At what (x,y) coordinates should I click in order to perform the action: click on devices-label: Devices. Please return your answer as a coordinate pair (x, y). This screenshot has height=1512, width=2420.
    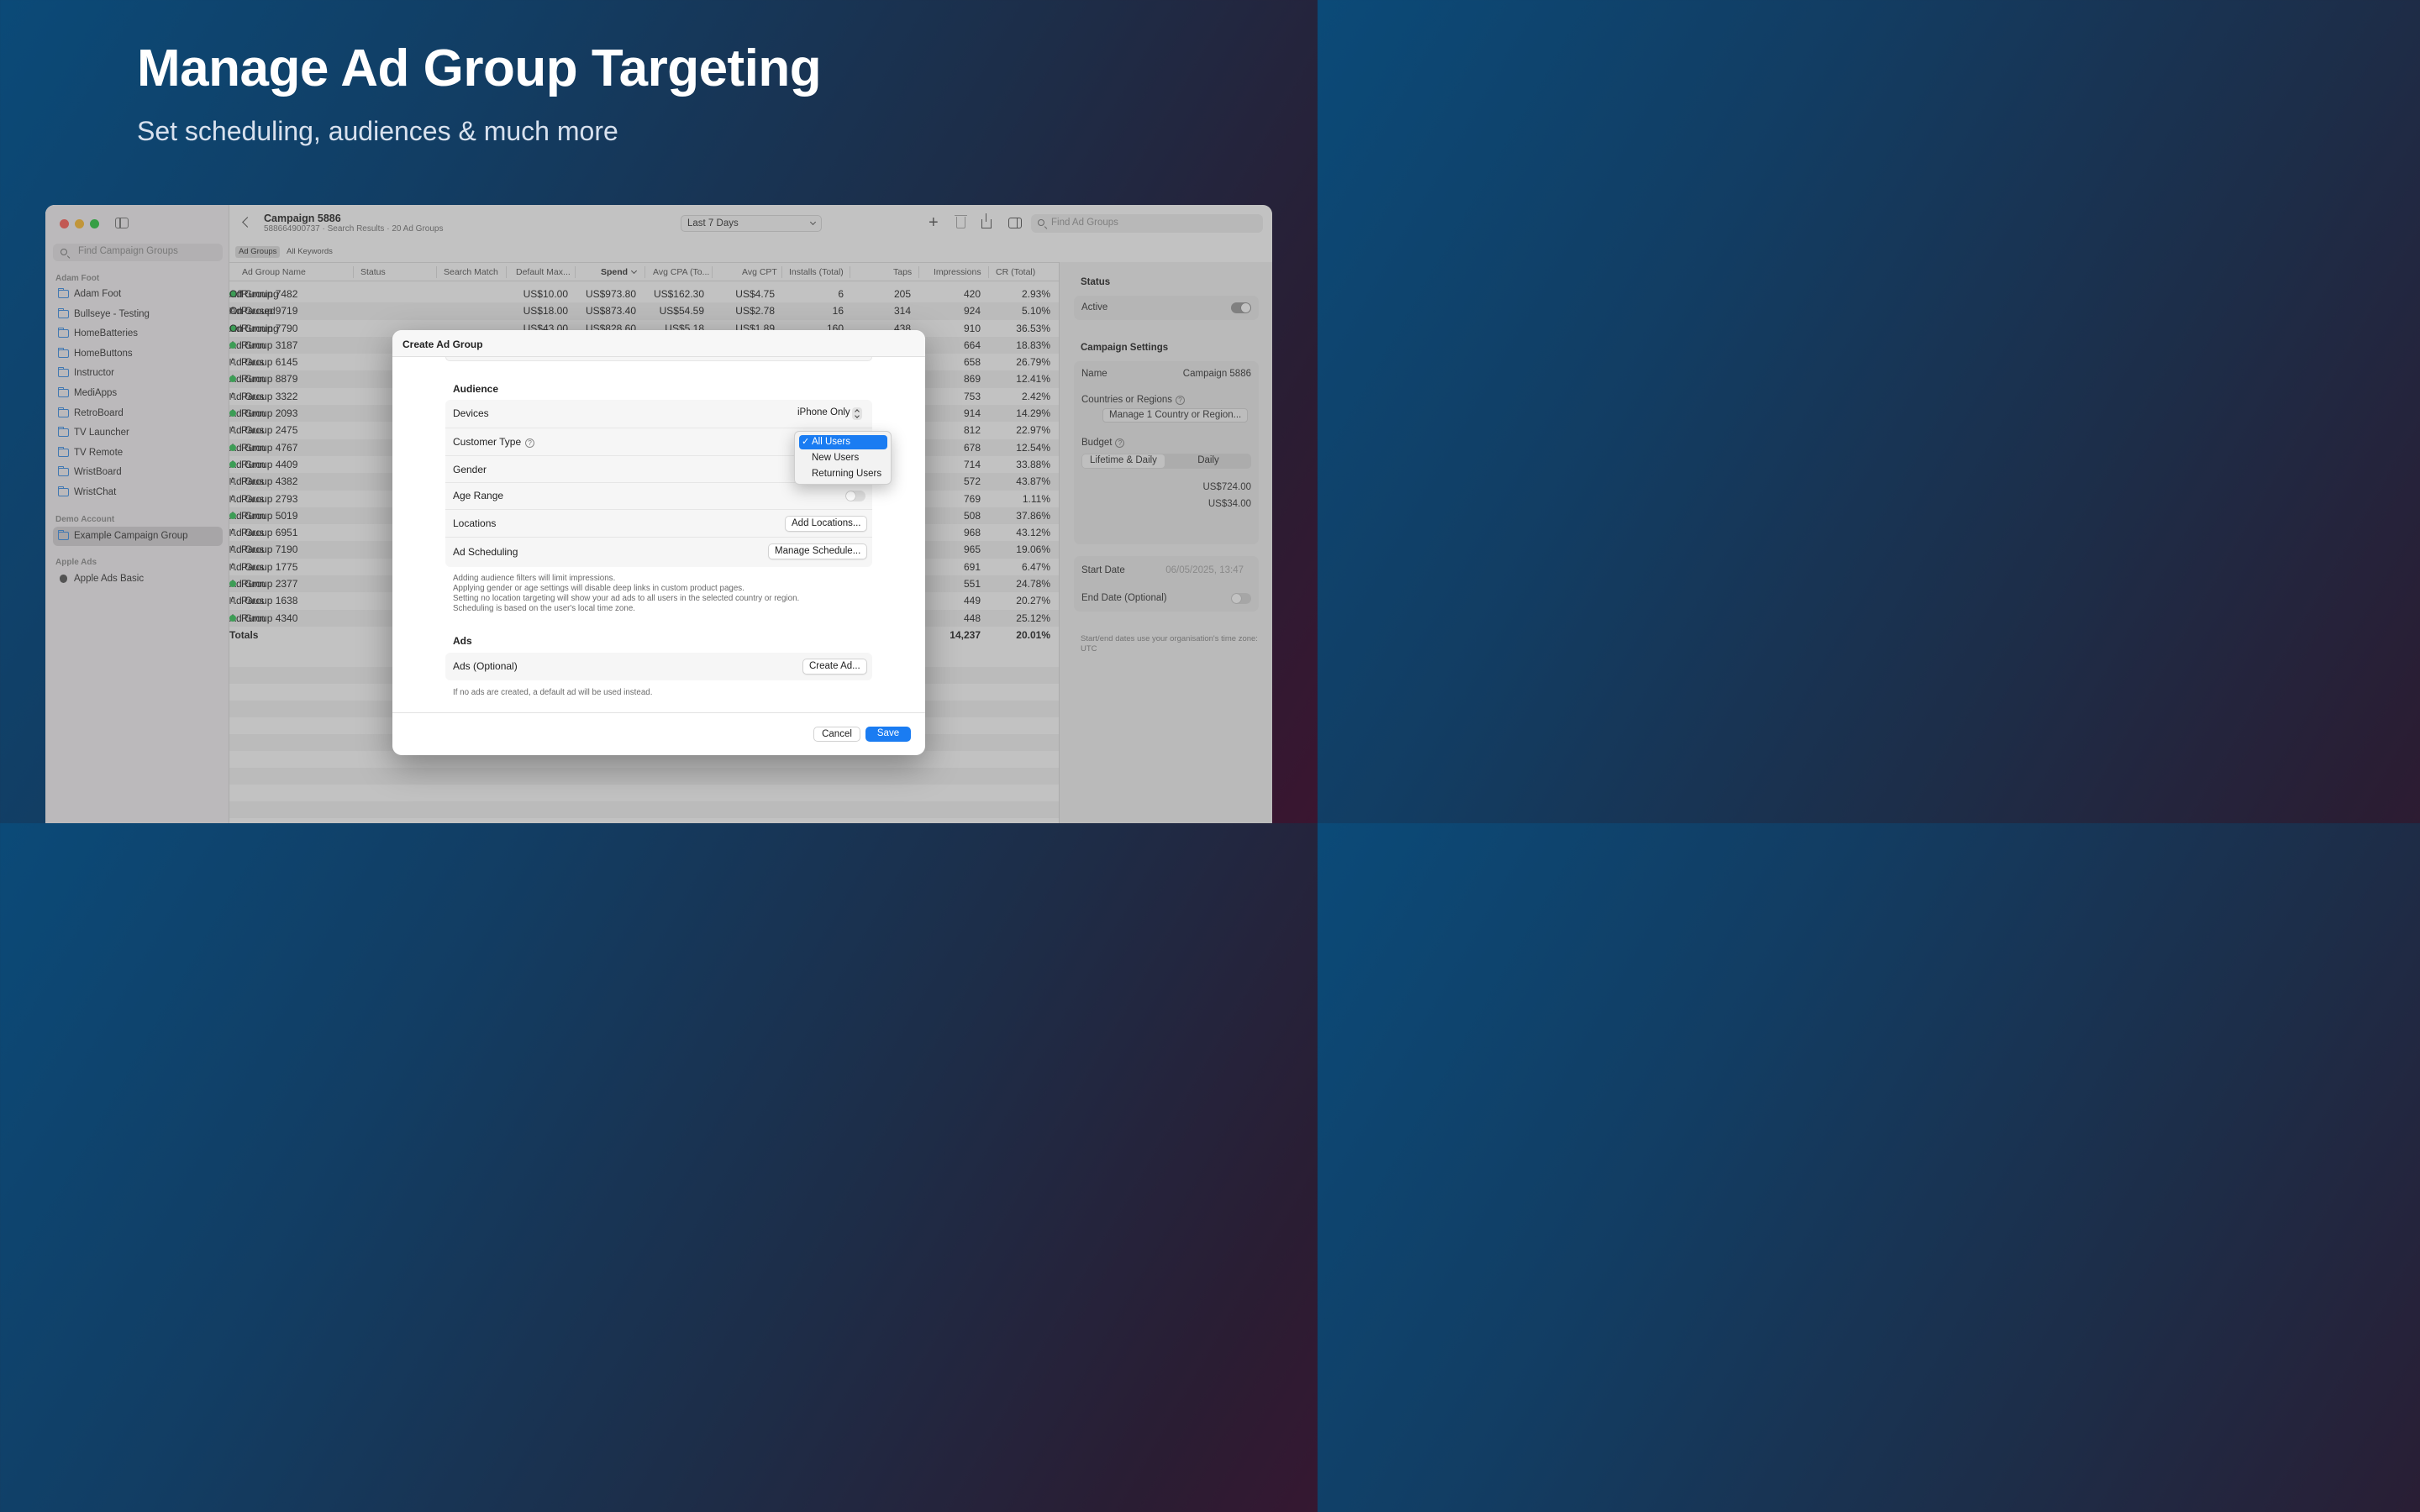
    Looking at the image, I should click on (471, 413).